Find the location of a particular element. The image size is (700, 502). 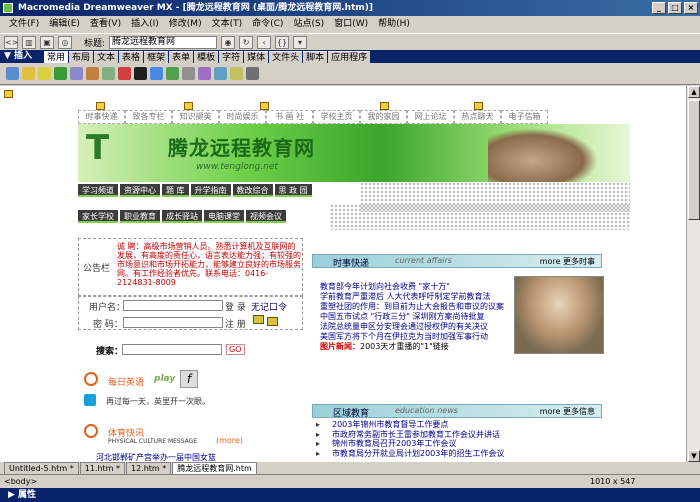

doc-tab-untitled-5: Untitled-5.htm * is located at coordinates (41, 468).